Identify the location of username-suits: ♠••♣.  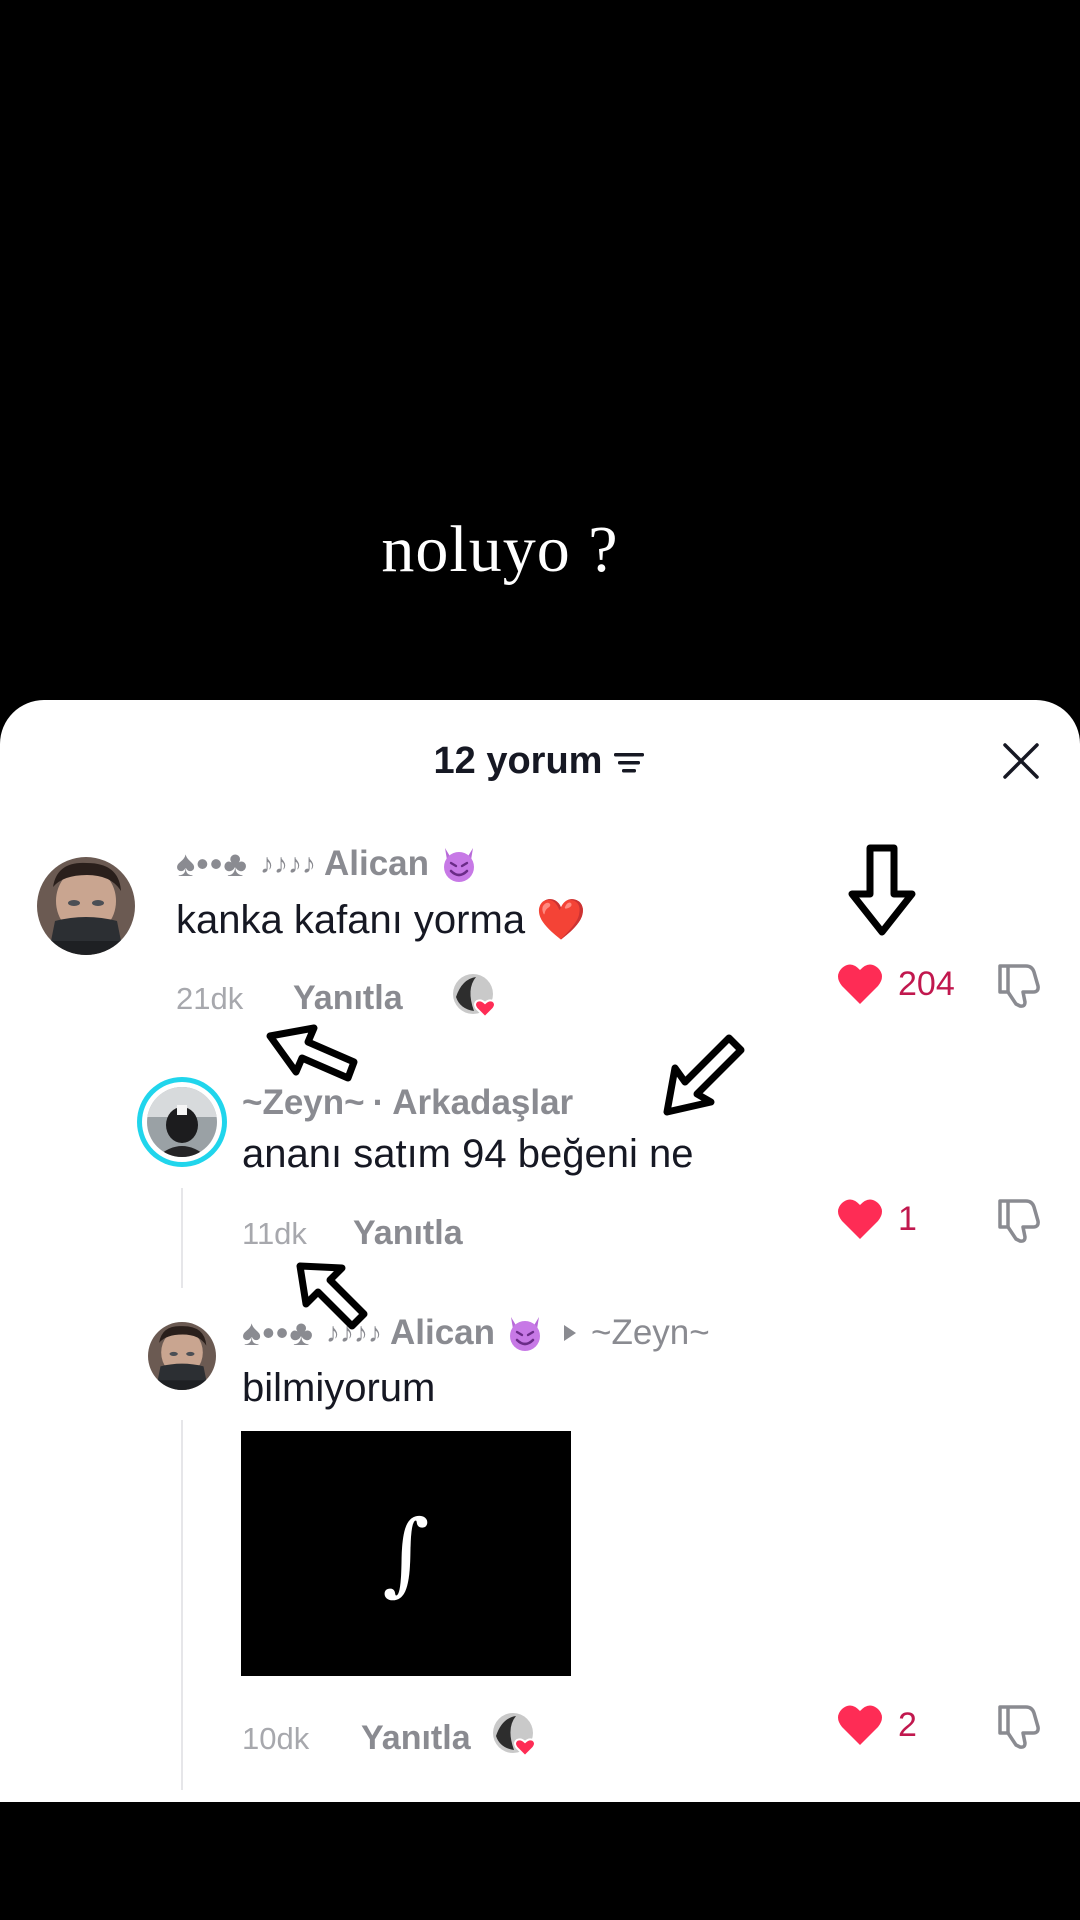
(212, 863).